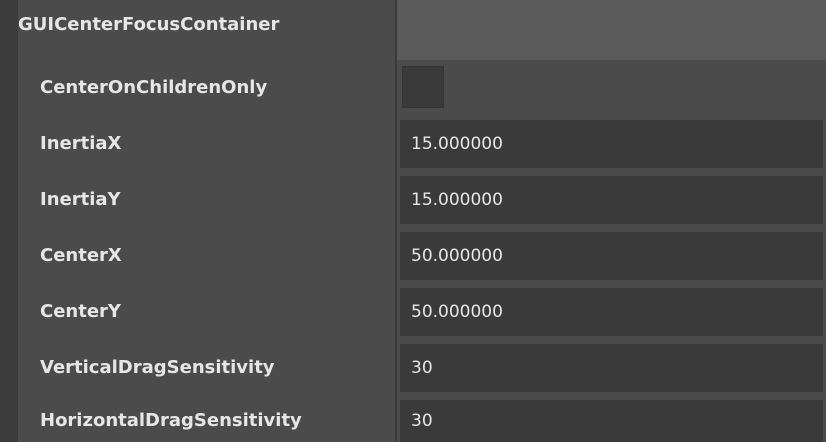 Image resolution: width=826 pixels, height=442 pixels. I want to click on property-row-inertia-x: InertiaX, so click(422, 144).